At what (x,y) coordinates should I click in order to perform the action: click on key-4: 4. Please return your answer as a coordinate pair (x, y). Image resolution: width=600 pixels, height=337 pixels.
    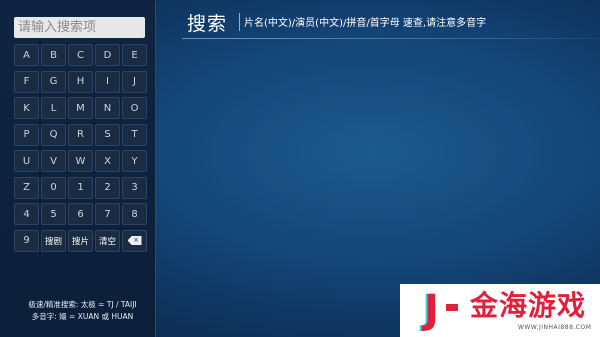
    Looking at the image, I should click on (26, 214).